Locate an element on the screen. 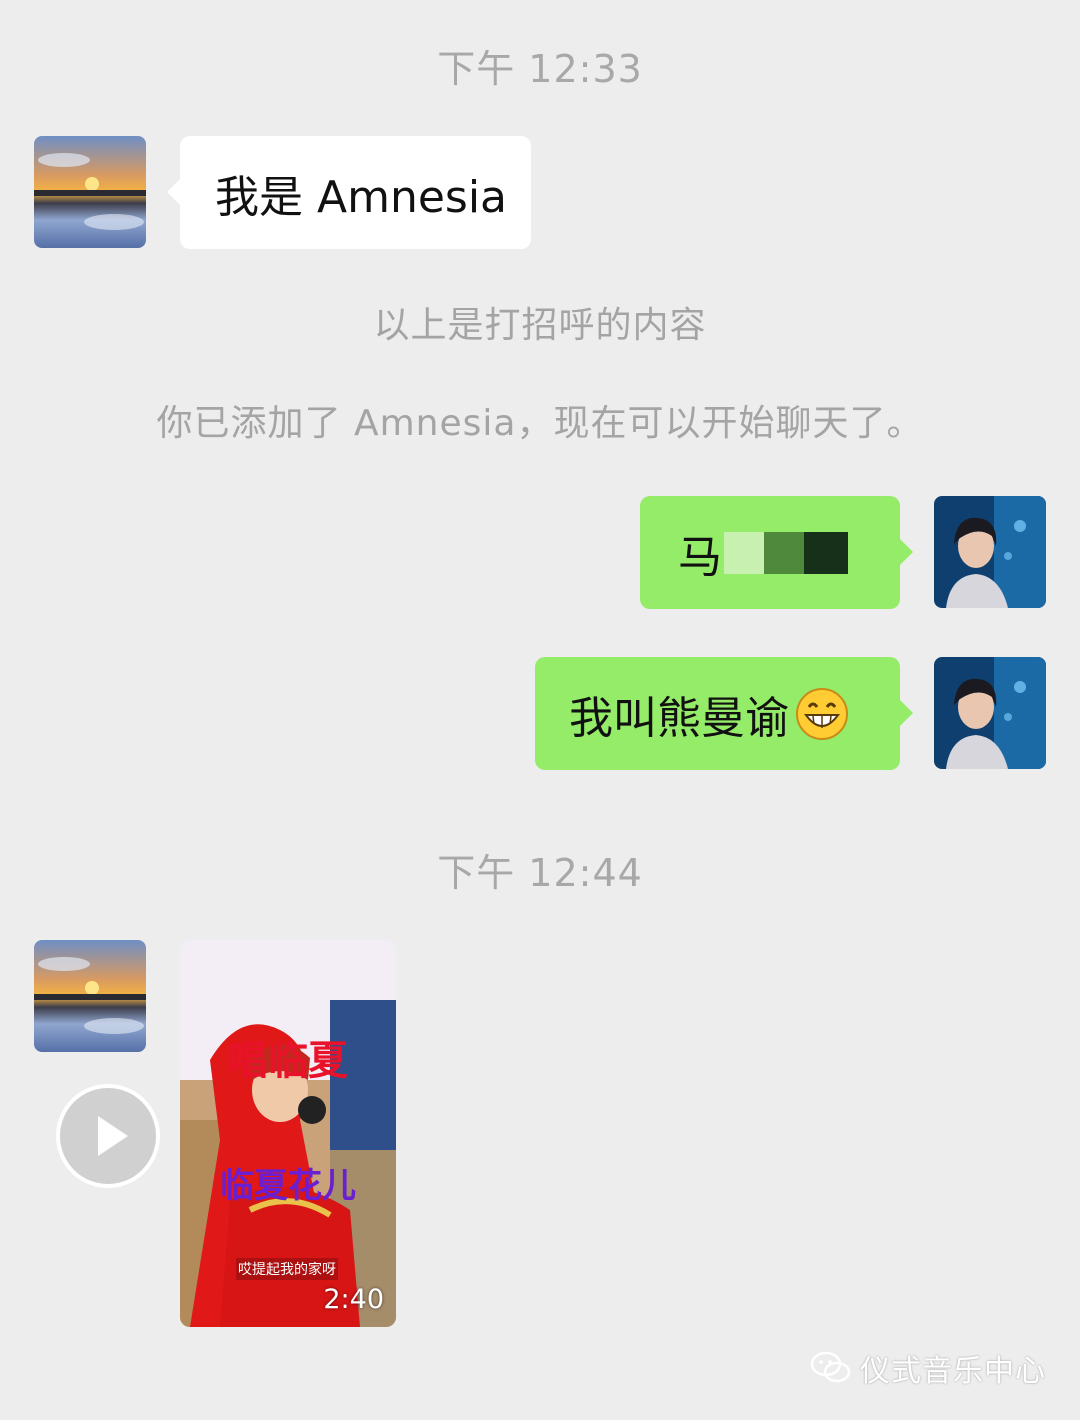 This screenshot has width=1080, height=1420. incoming-message-bubble: 我是 Amnesia is located at coordinates (349, 192).